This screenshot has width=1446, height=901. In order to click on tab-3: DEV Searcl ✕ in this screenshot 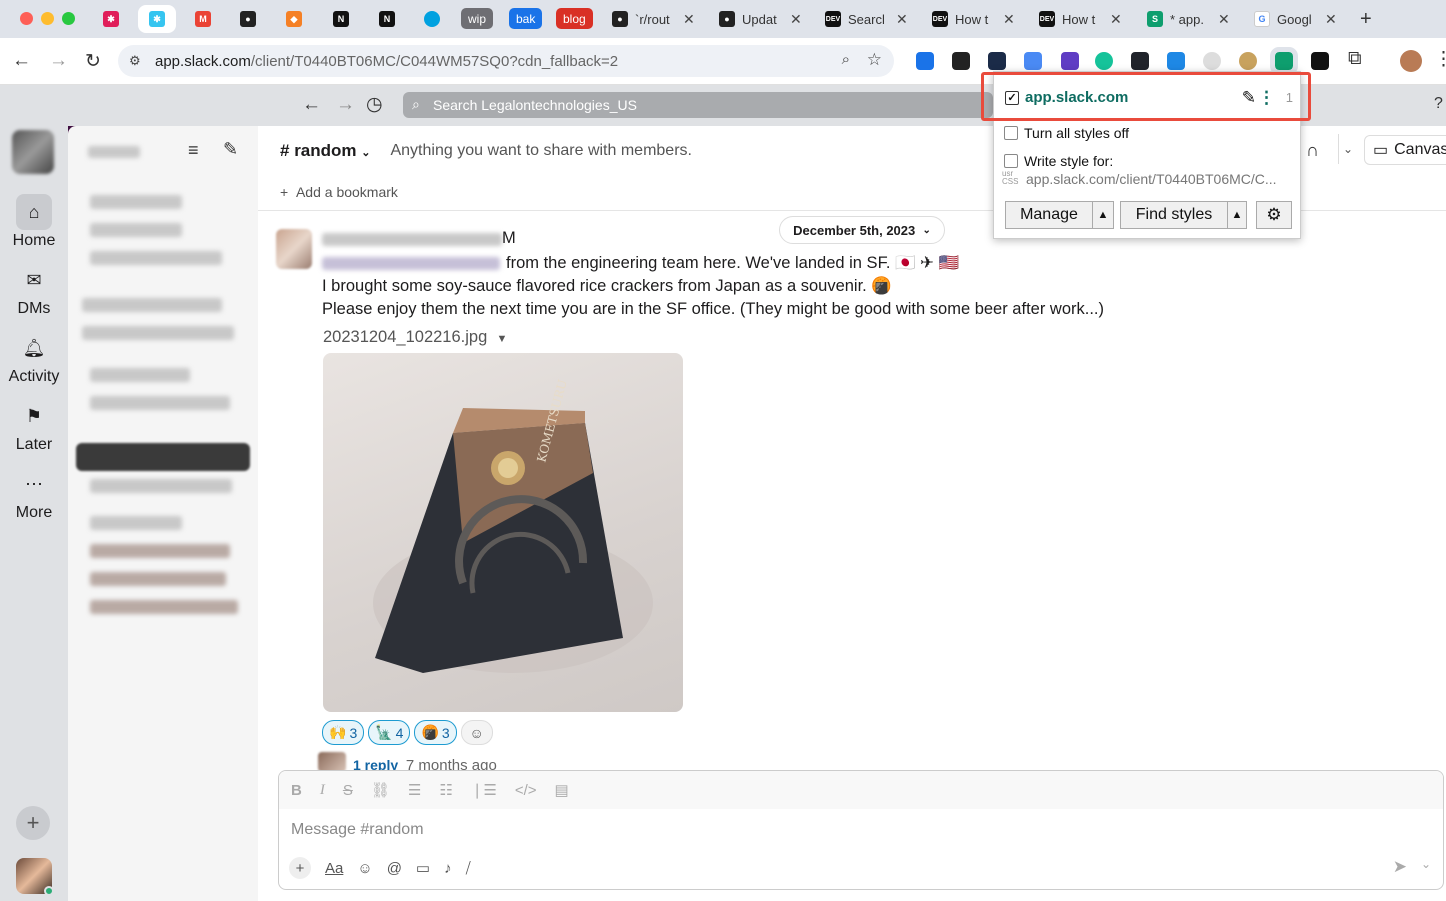, I will do `click(866, 19)`.